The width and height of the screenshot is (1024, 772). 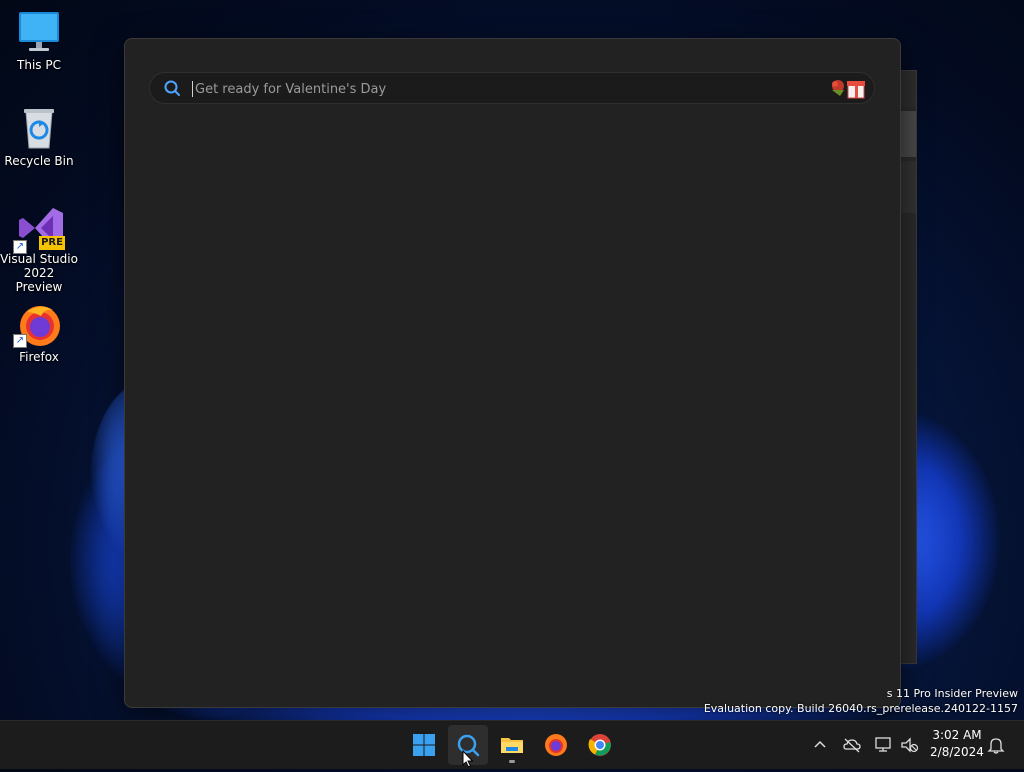 I want to click on preview-badge: PRE, so click(x=52, y=242).